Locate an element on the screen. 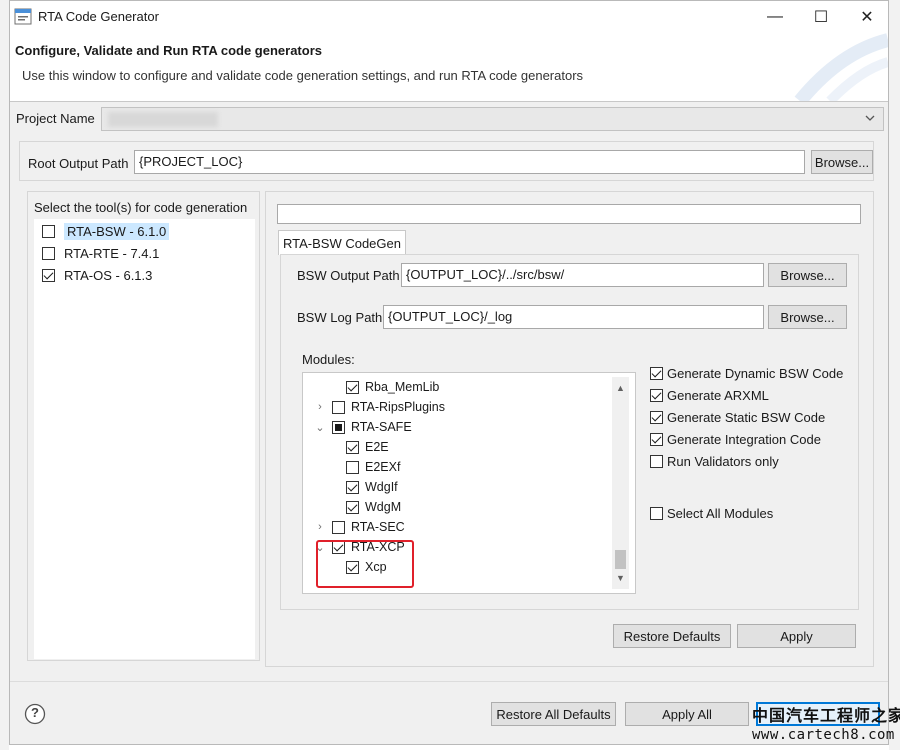 Image resolution: width=900 pixels, height=750 pixels. chevron-down-icon: ⌄ is located at coordinates (320, 427).